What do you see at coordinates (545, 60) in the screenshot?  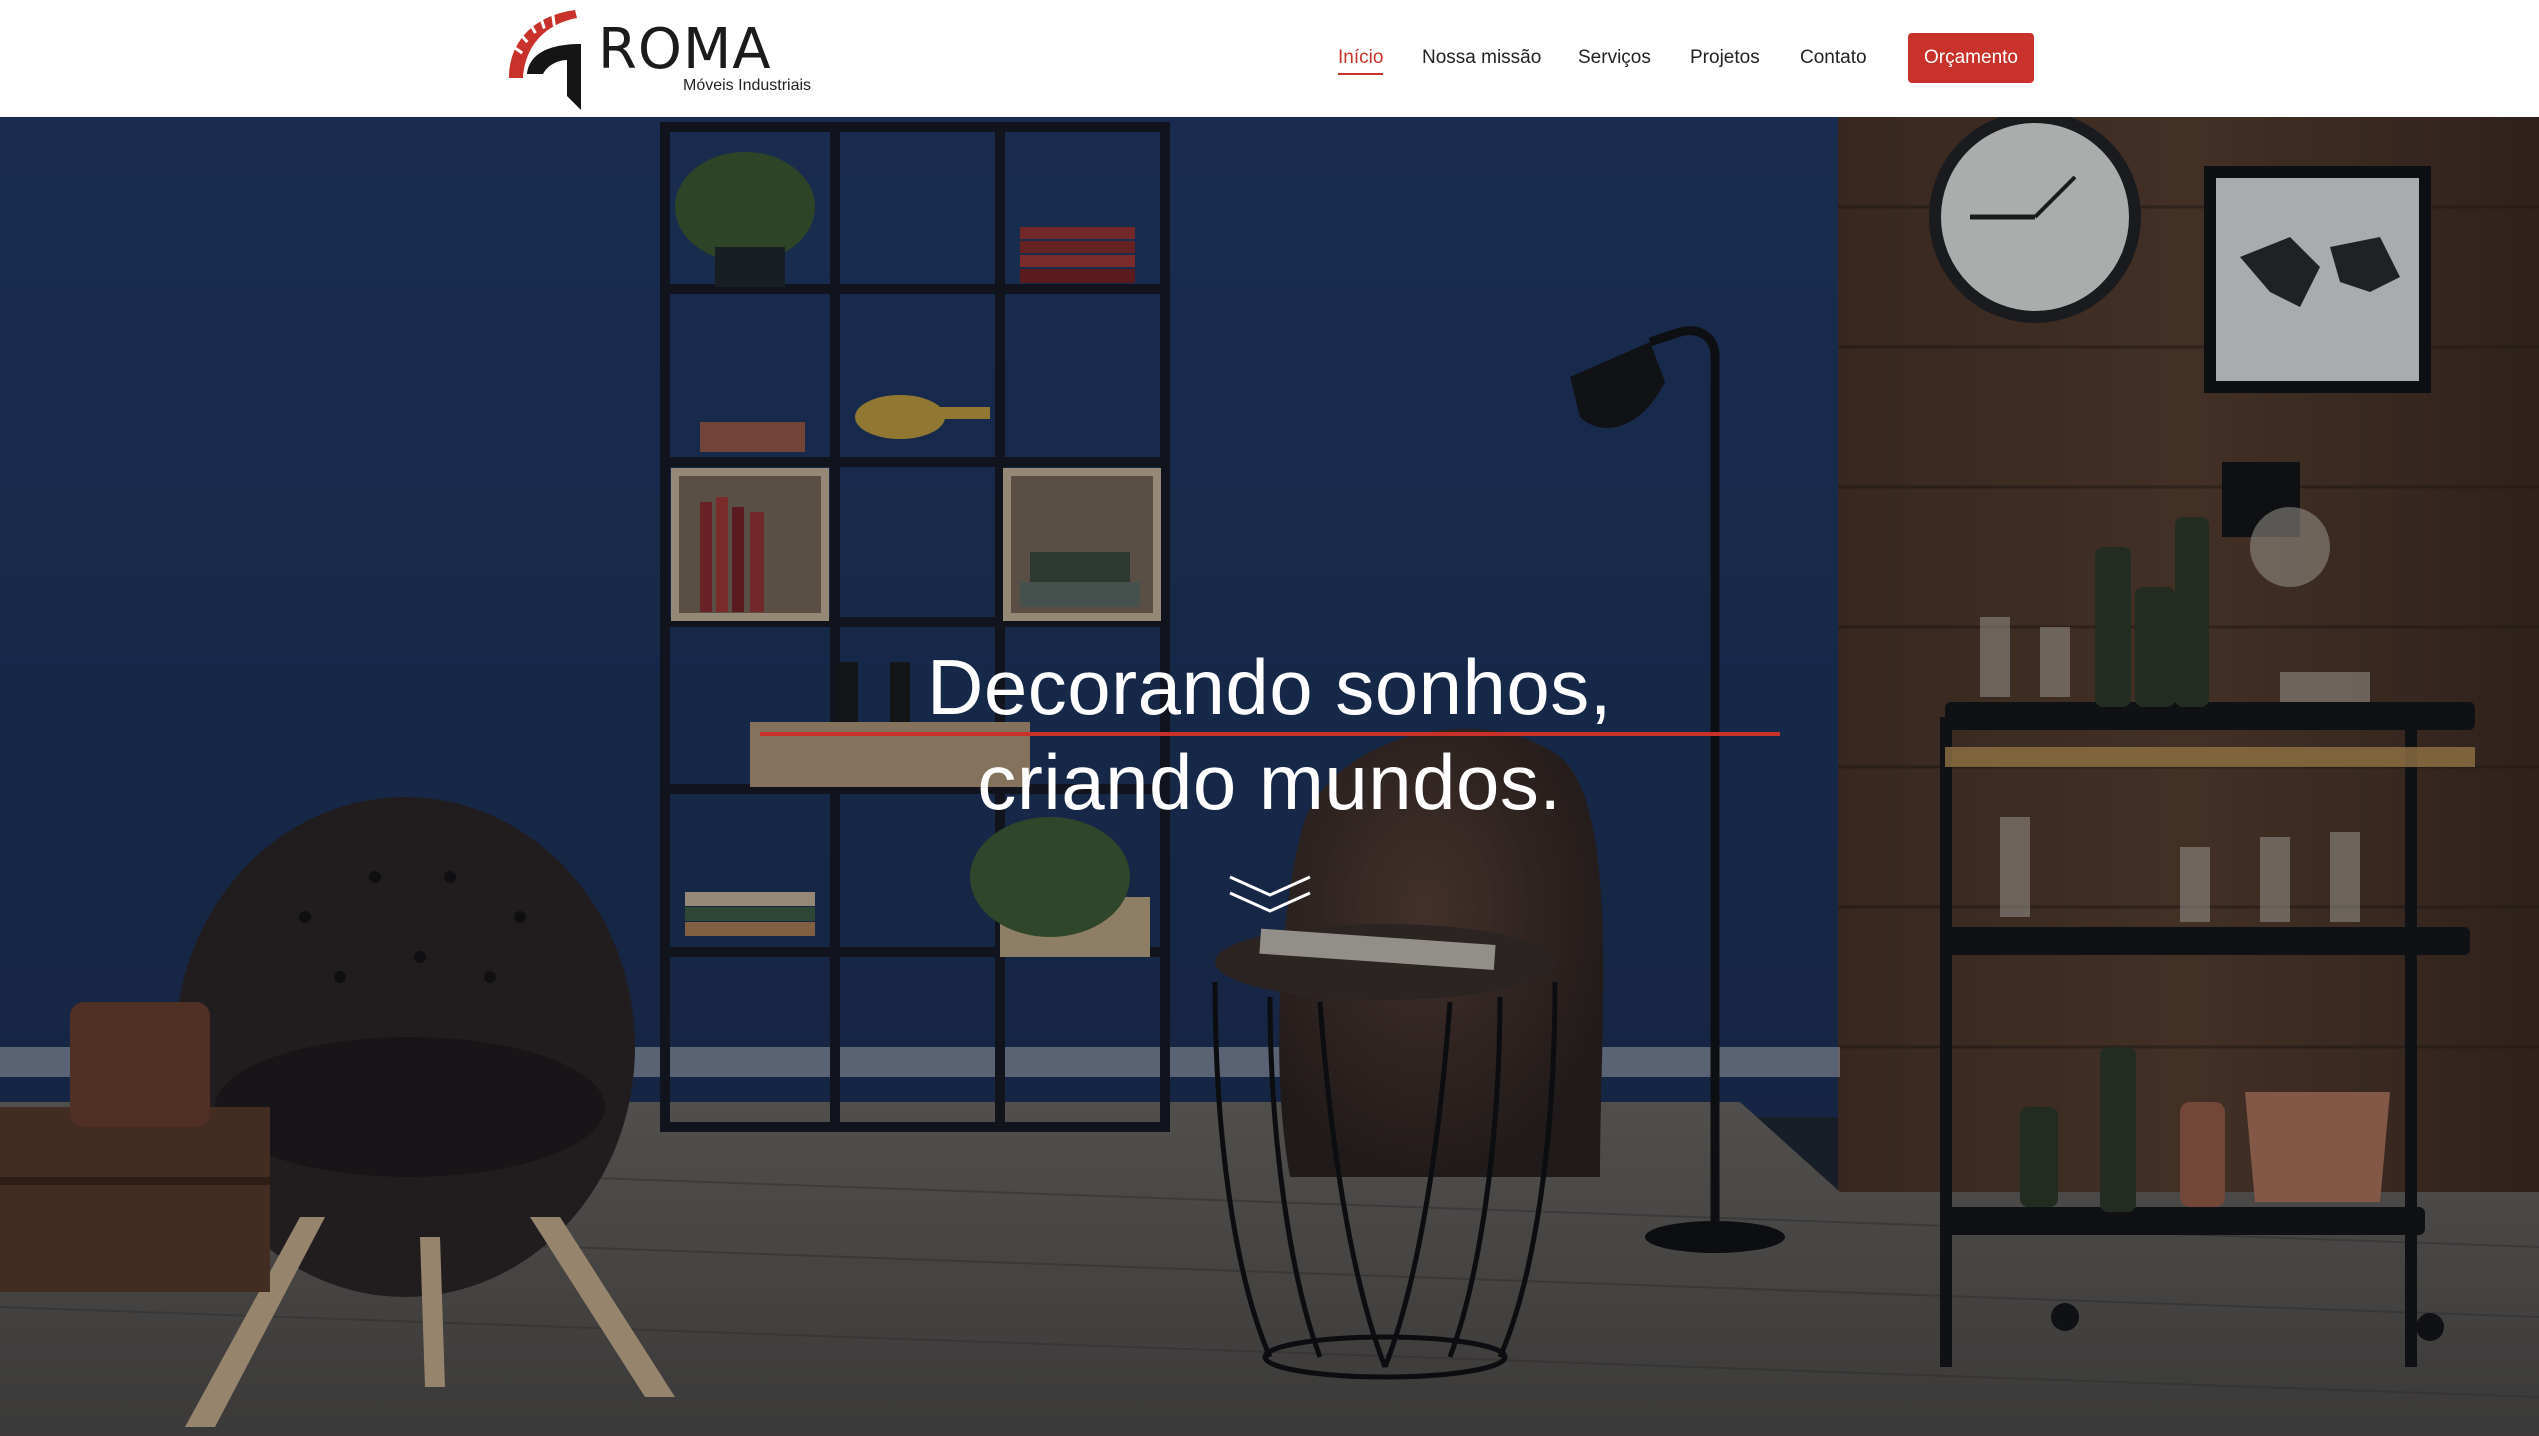 I see `spartan-helmet-icon` at bounding box center [545, 60].